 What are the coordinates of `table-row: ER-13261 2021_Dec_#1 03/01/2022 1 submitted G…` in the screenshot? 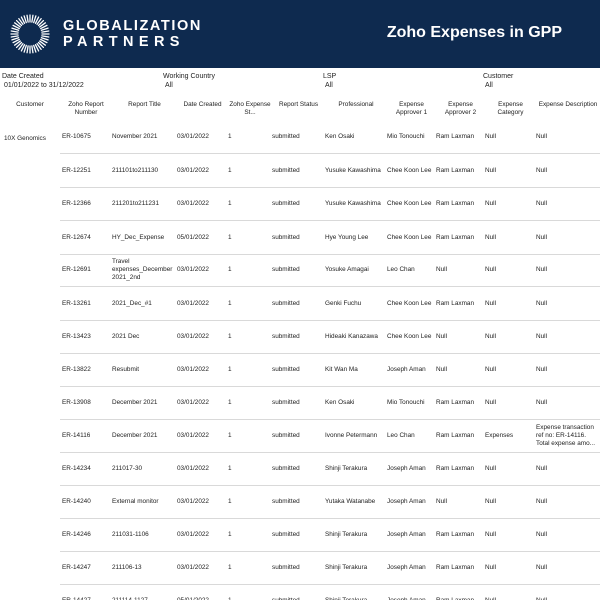 It's located at (330, 304).